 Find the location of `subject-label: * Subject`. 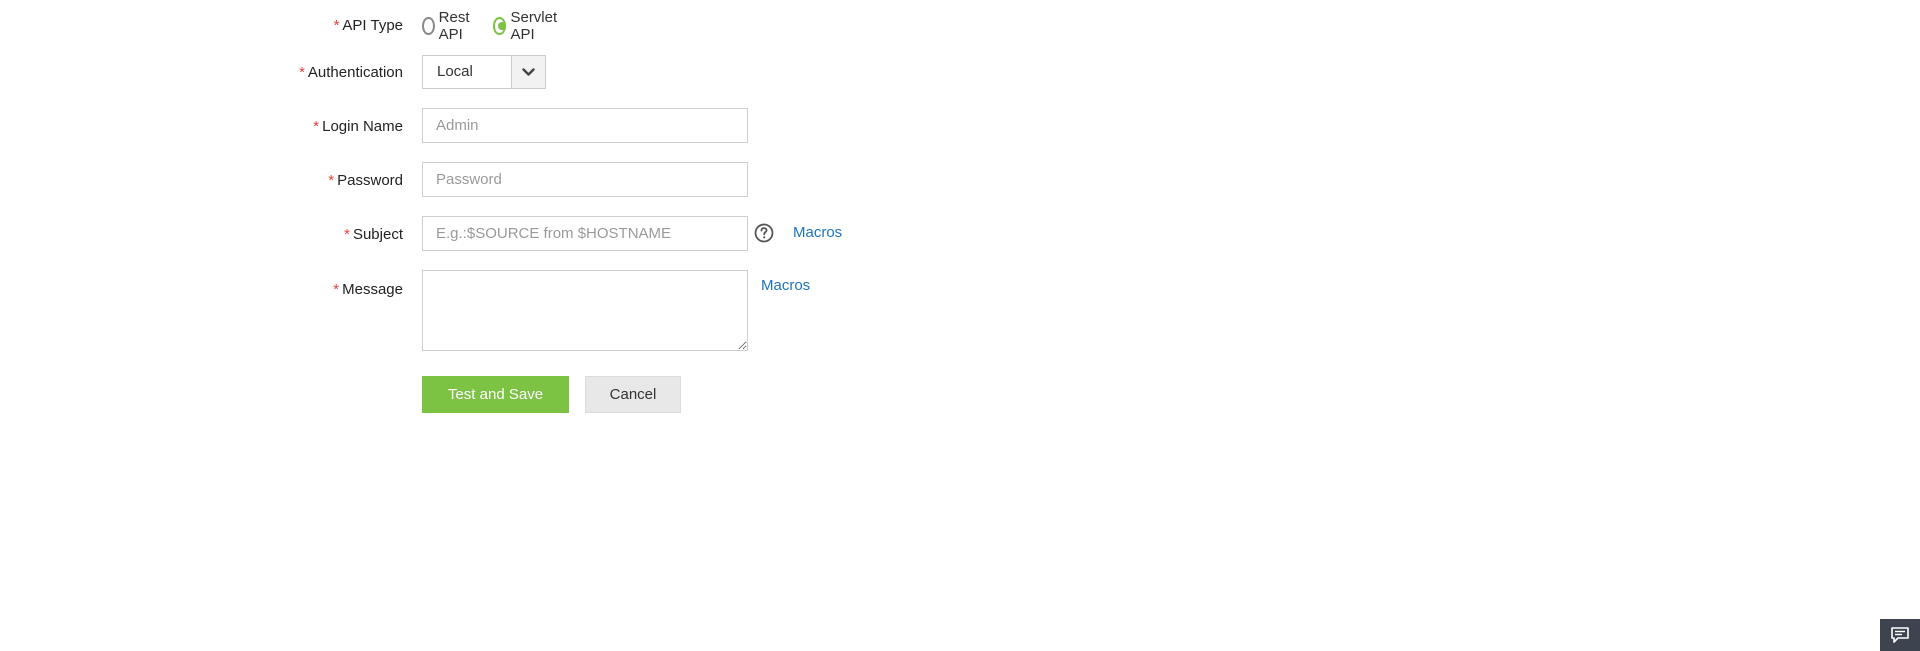

subject-label: * Subject is located at coordinates (373, 234).